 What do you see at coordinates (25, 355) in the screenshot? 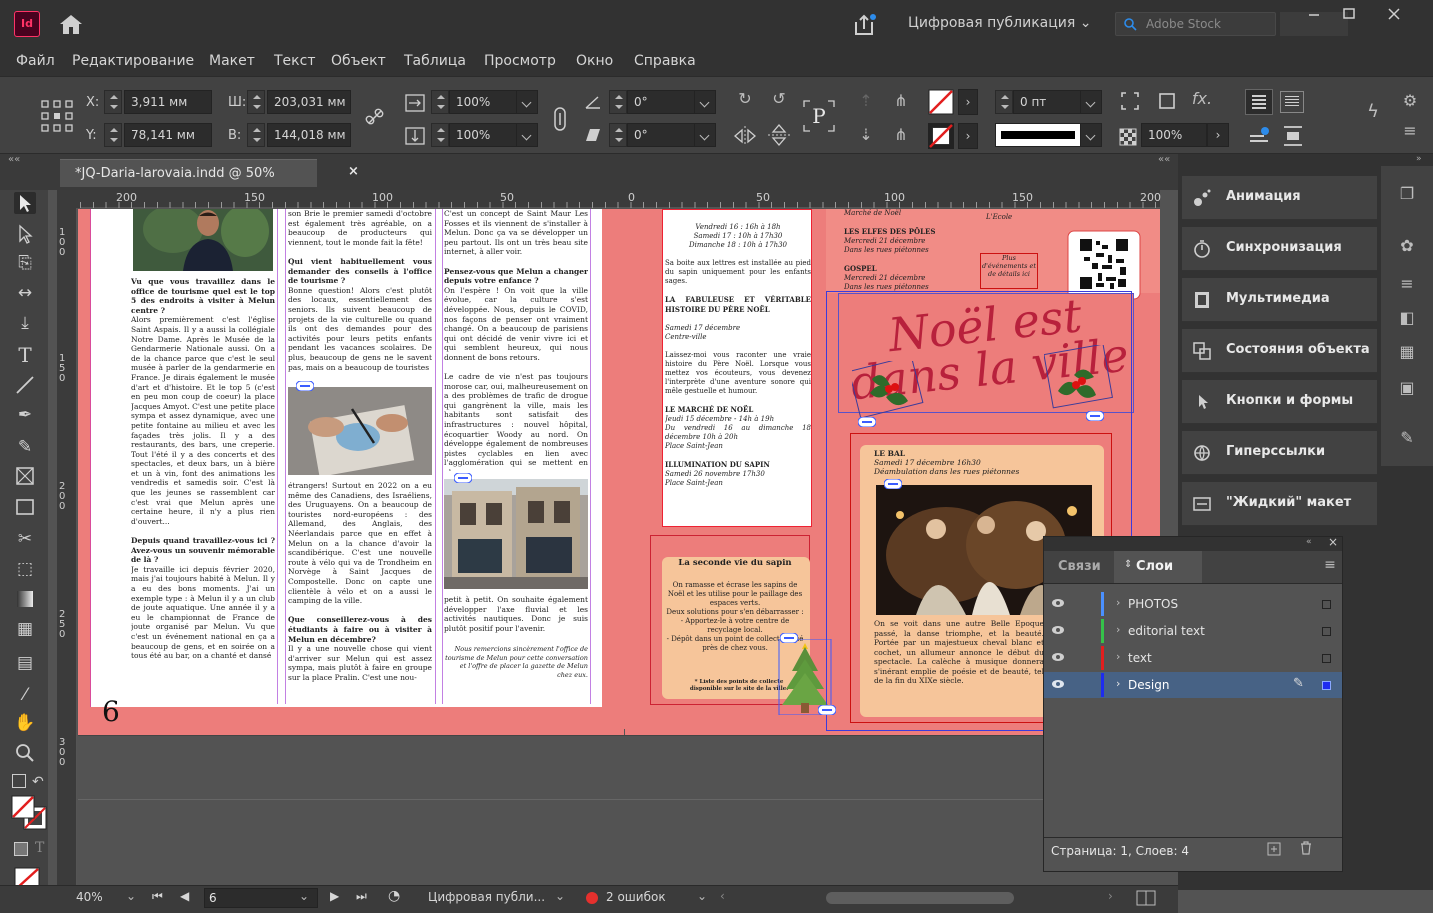
I see `type-tool-icon: T` at bounding box center [25, 355].